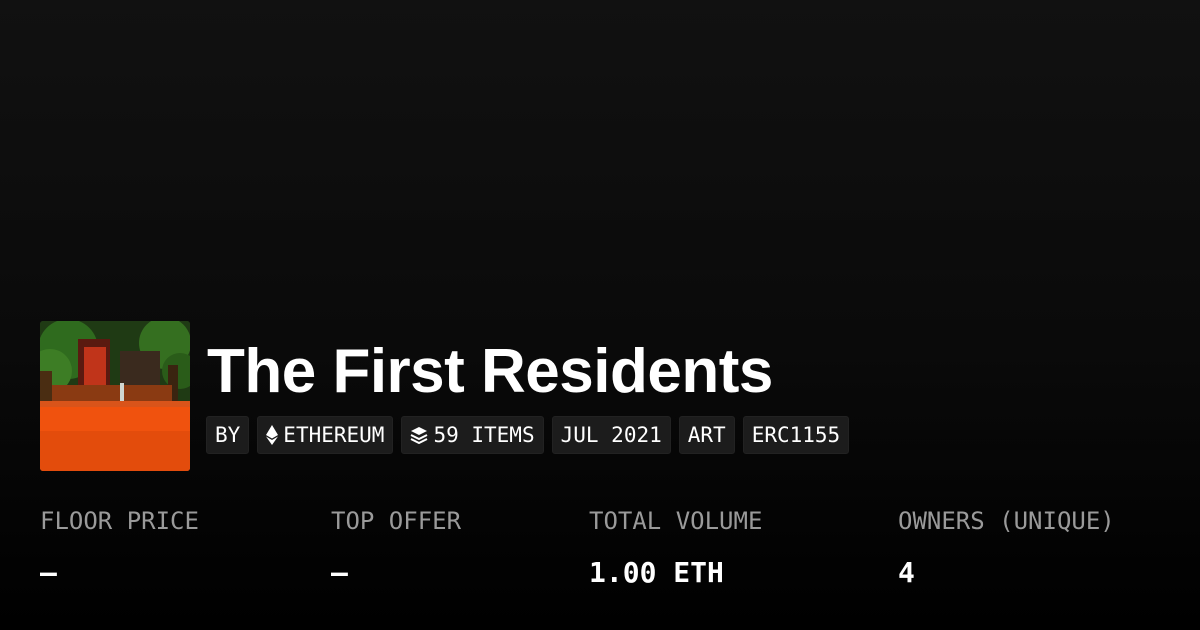 This screenshot has height=630, width=1200. I want to click on standard-tag: ERC1155, so click(796, 435).